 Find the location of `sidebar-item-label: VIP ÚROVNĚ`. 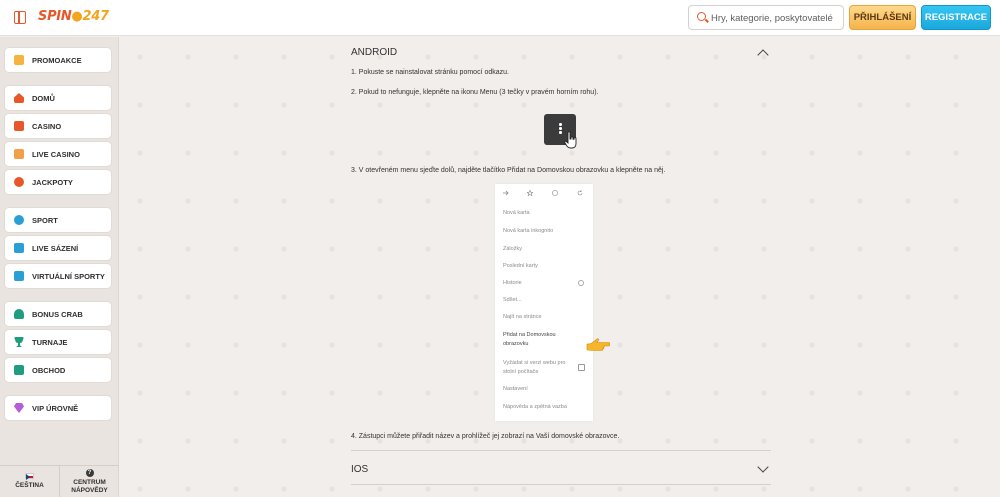

sidebar-item-label: VIP ÚROVNĚ is located at coordinates (55, 408).